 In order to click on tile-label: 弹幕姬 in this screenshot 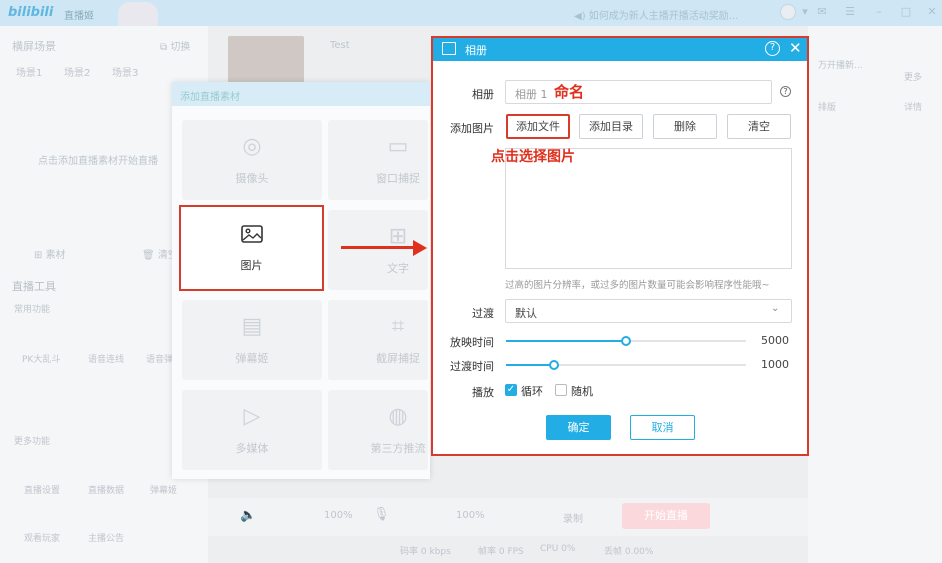, I will do `click(252, 358)`.